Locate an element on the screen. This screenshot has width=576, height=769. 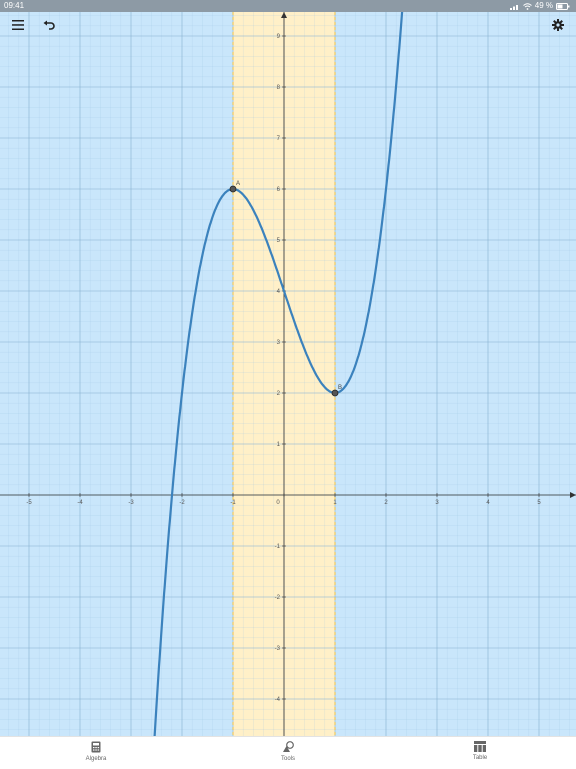
signal-icon is located at coordinates (513, 7).